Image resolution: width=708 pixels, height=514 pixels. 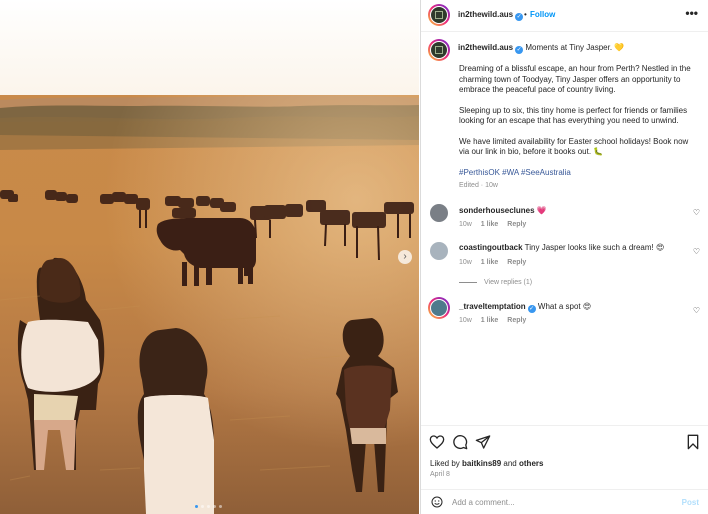 I want to click on emoji-smiley-icon, so click(x=437, y=502).